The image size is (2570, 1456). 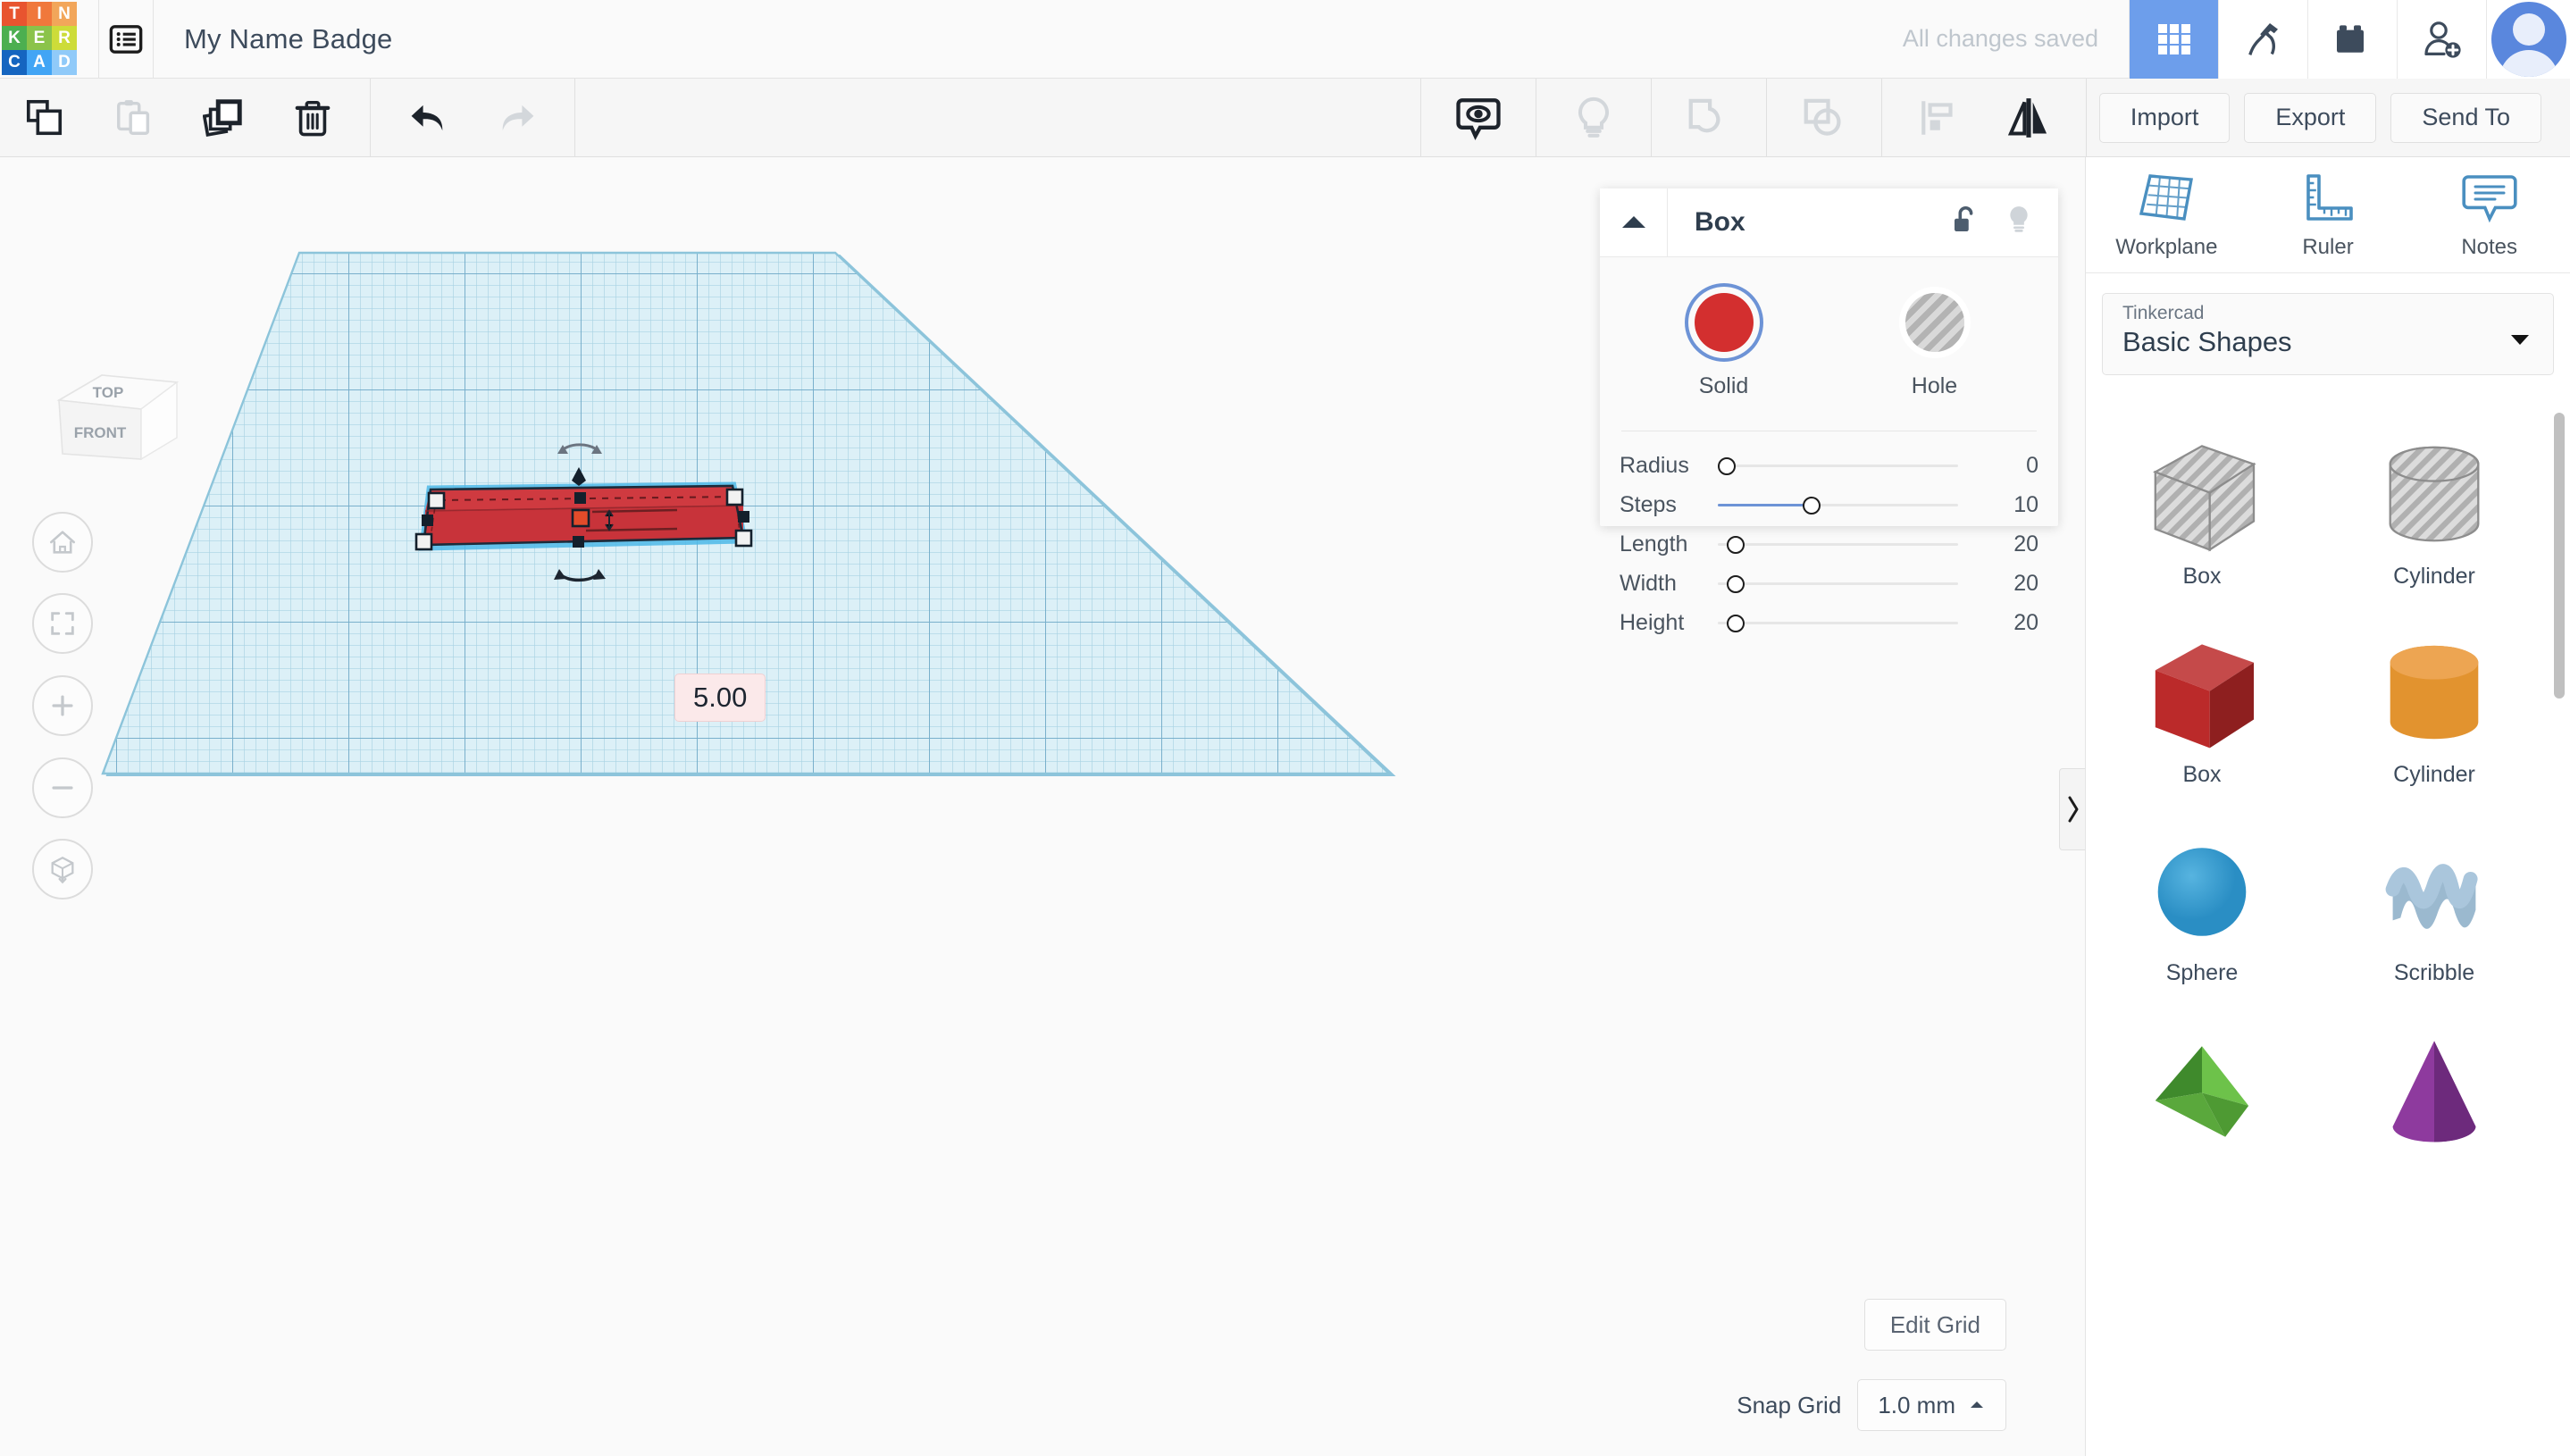 What do you see at coordinates (2310, 118) in the screenshot?
I see `export-button: Export` at bounding box center [2310, 118].